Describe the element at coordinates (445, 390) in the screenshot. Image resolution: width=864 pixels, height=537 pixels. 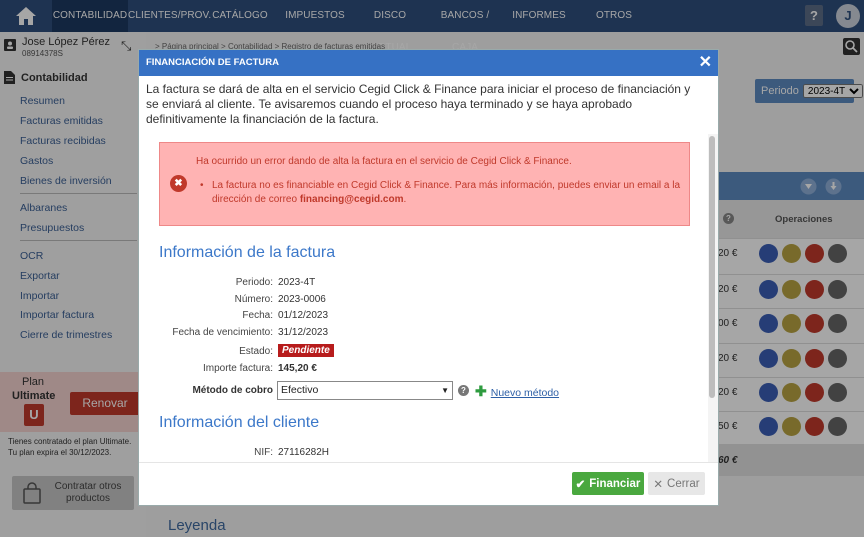
I see `chevron-down-icon: ▼` at that location.